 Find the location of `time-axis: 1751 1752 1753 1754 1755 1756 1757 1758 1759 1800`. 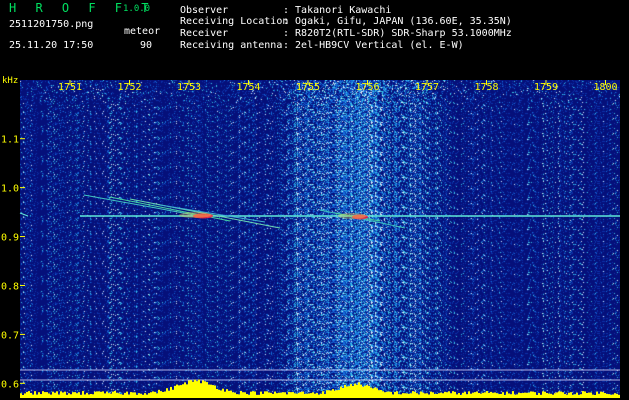

time-axis: 1751 1752 1753 1754 1755 1756 1757 1758 1759 1800 is located at coordinates (338, 86).